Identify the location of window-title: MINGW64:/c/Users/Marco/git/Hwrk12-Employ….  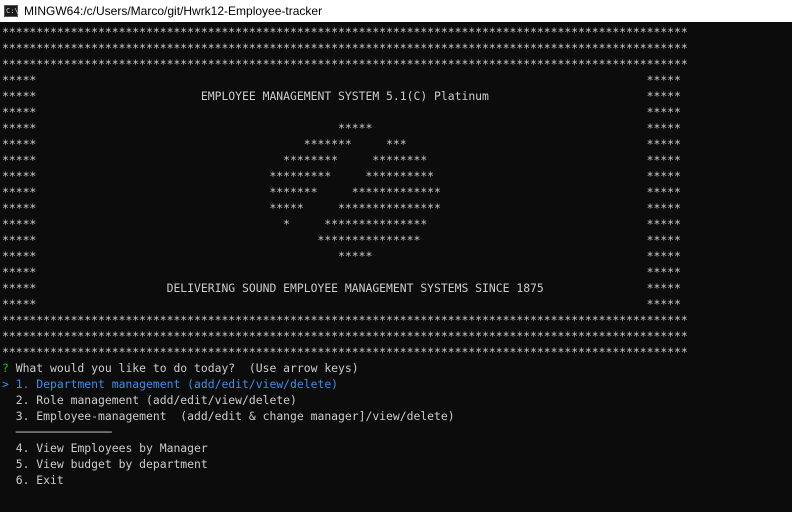
(173, 11).